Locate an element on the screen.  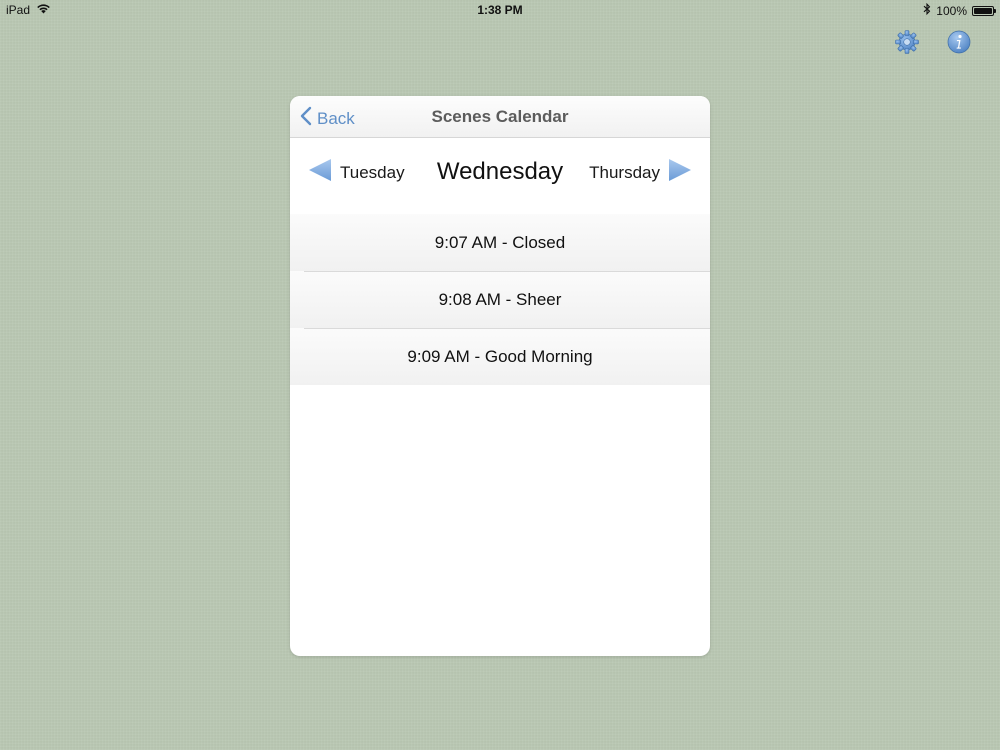
info-icon is located at coordinates (959, 44).